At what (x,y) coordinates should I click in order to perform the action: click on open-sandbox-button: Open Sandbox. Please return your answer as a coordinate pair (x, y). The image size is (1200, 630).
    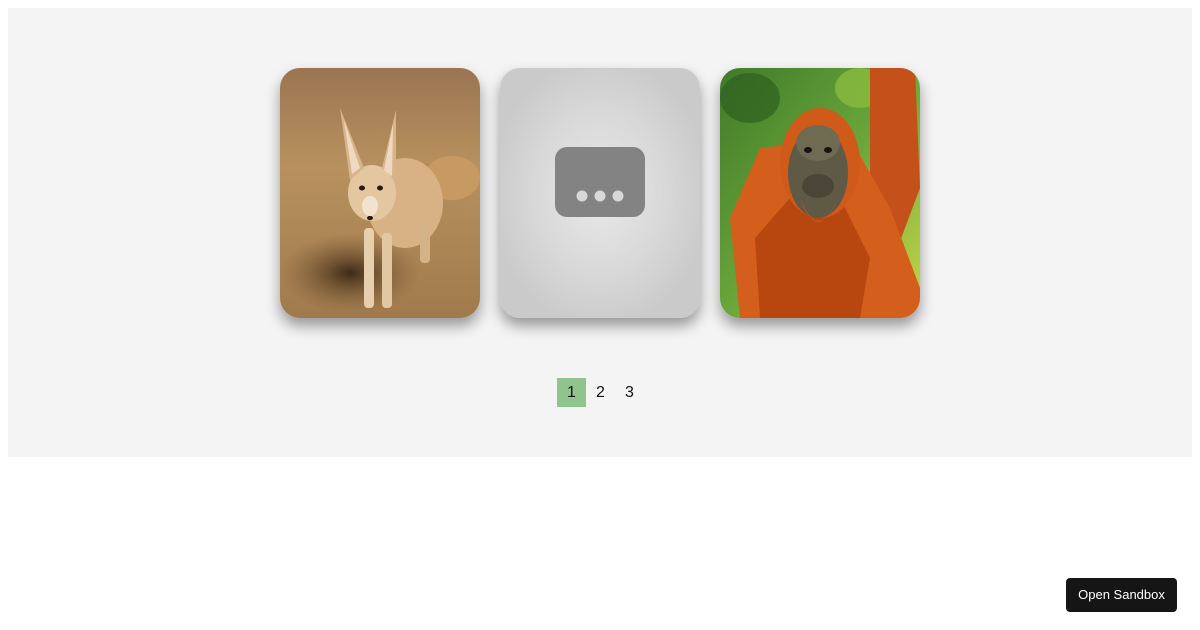
    Looking at the image, I should click on (1121, 595).